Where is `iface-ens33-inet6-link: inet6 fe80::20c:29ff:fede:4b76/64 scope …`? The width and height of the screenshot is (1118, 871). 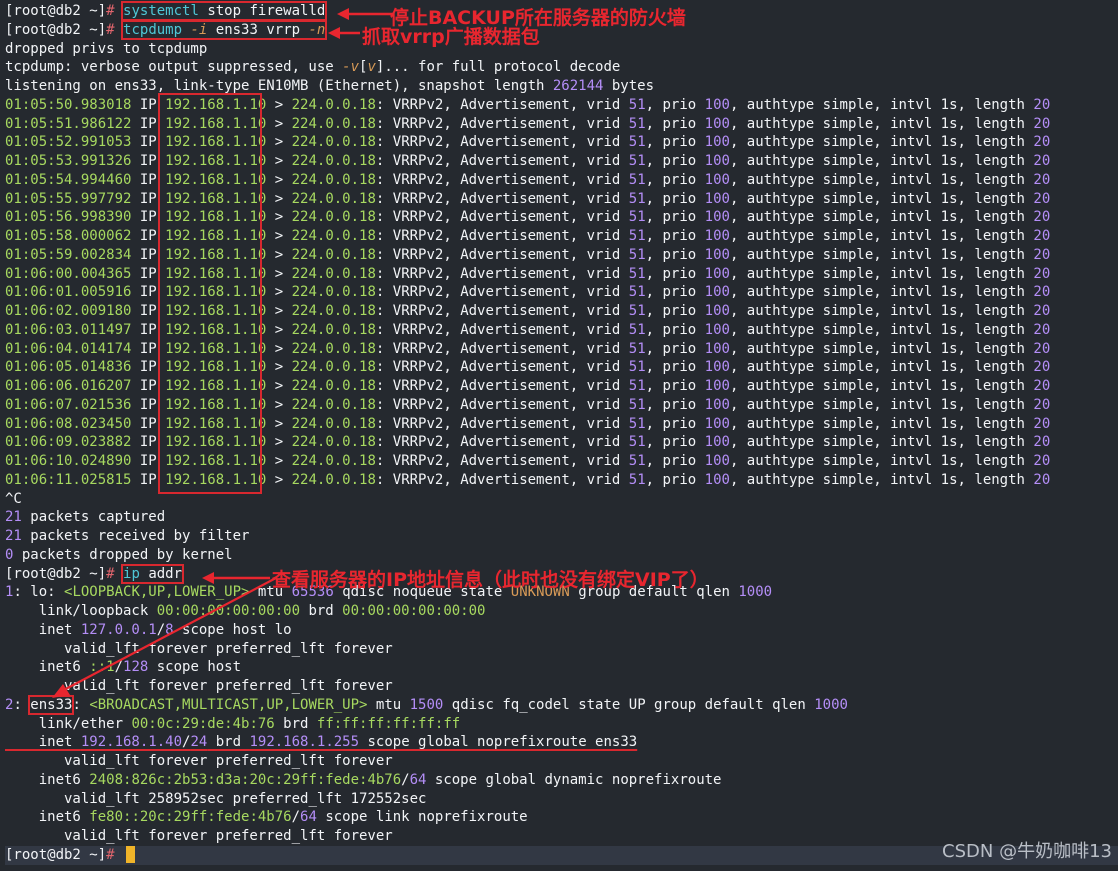
iface-ens33-inet6-link: inet6 fe80::20c:29ff:fede:4b76/64 scope … is located at coordinates (266, 817).